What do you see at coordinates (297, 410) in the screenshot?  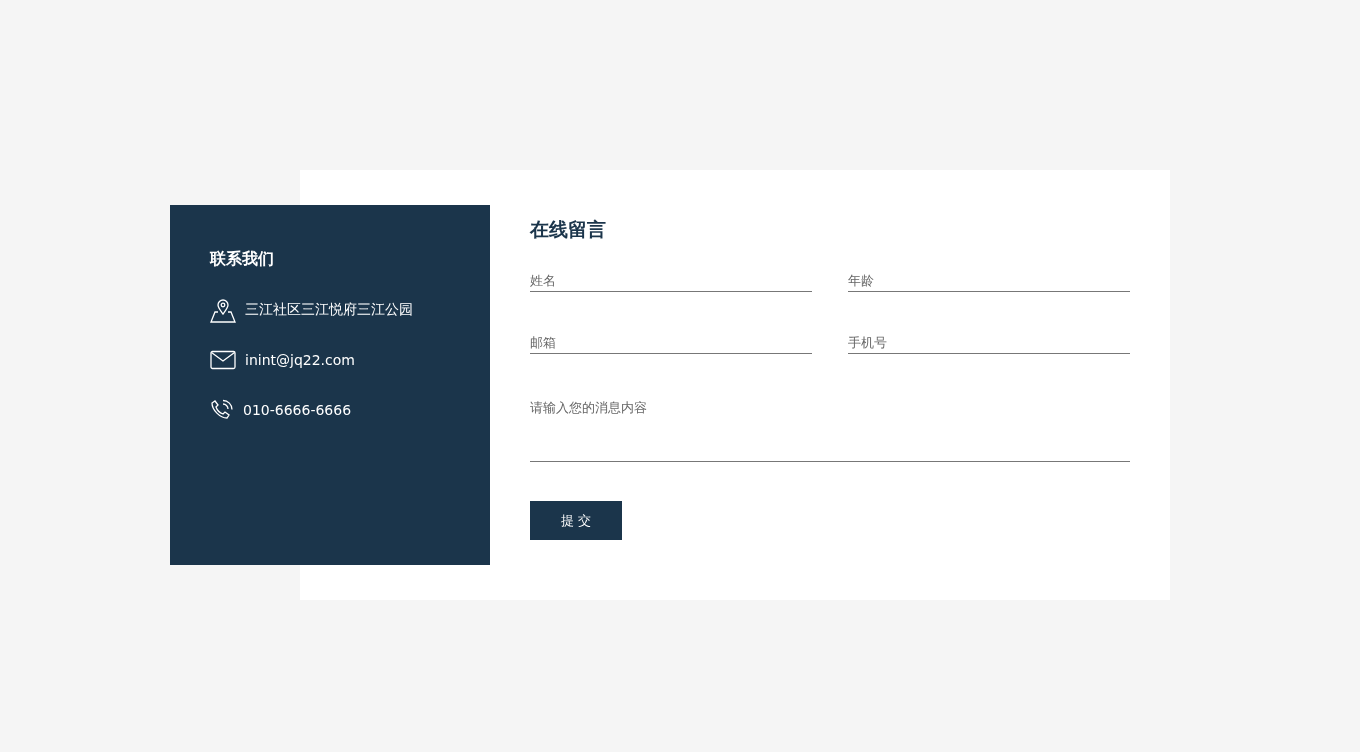 I see `contact-text: 010-6666-6666` at bounding box center [297, 410].